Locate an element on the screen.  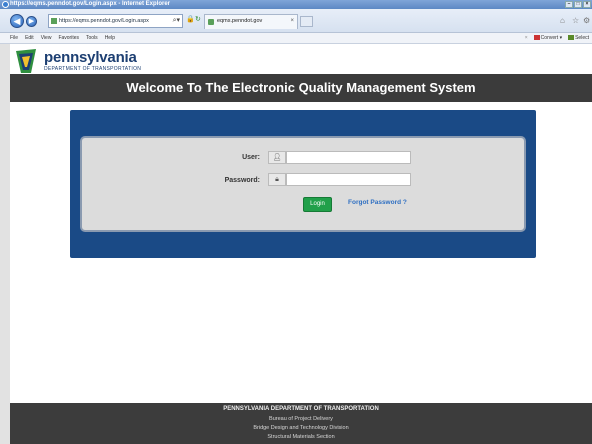
password-label: Password: is located at coordinates (242, 180).